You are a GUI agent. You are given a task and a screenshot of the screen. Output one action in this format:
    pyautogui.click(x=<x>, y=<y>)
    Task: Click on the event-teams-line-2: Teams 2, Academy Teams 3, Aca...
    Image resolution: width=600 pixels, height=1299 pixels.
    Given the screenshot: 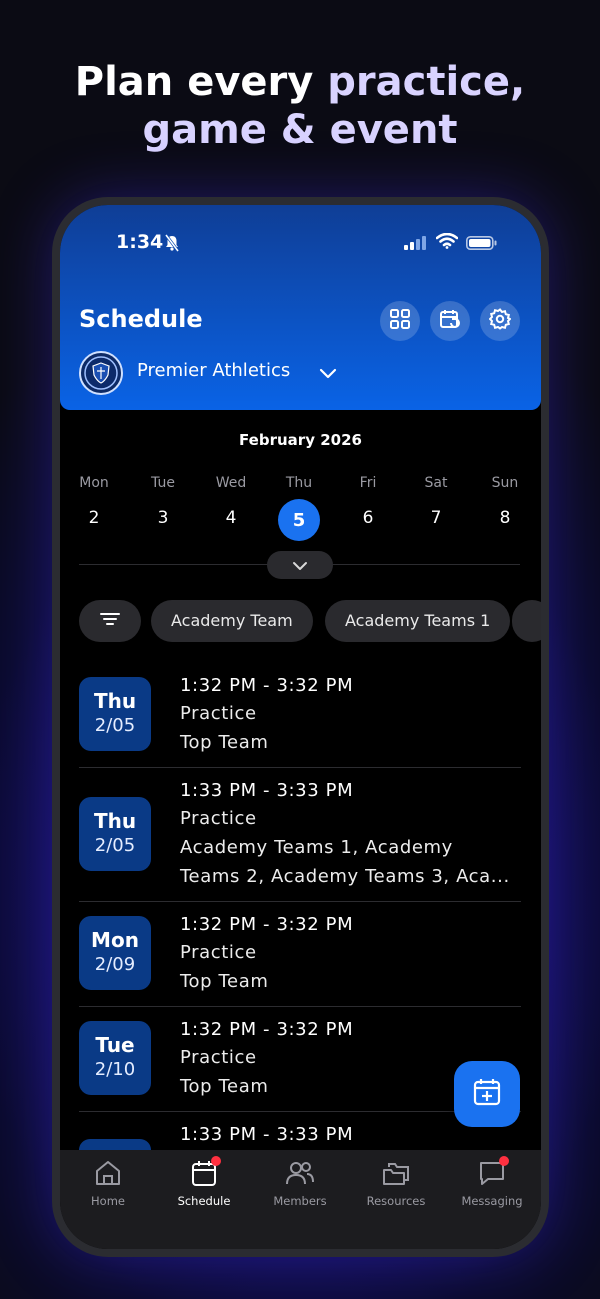 What is the action you would take?
    pyautogui.click(x=345, y=876)
    